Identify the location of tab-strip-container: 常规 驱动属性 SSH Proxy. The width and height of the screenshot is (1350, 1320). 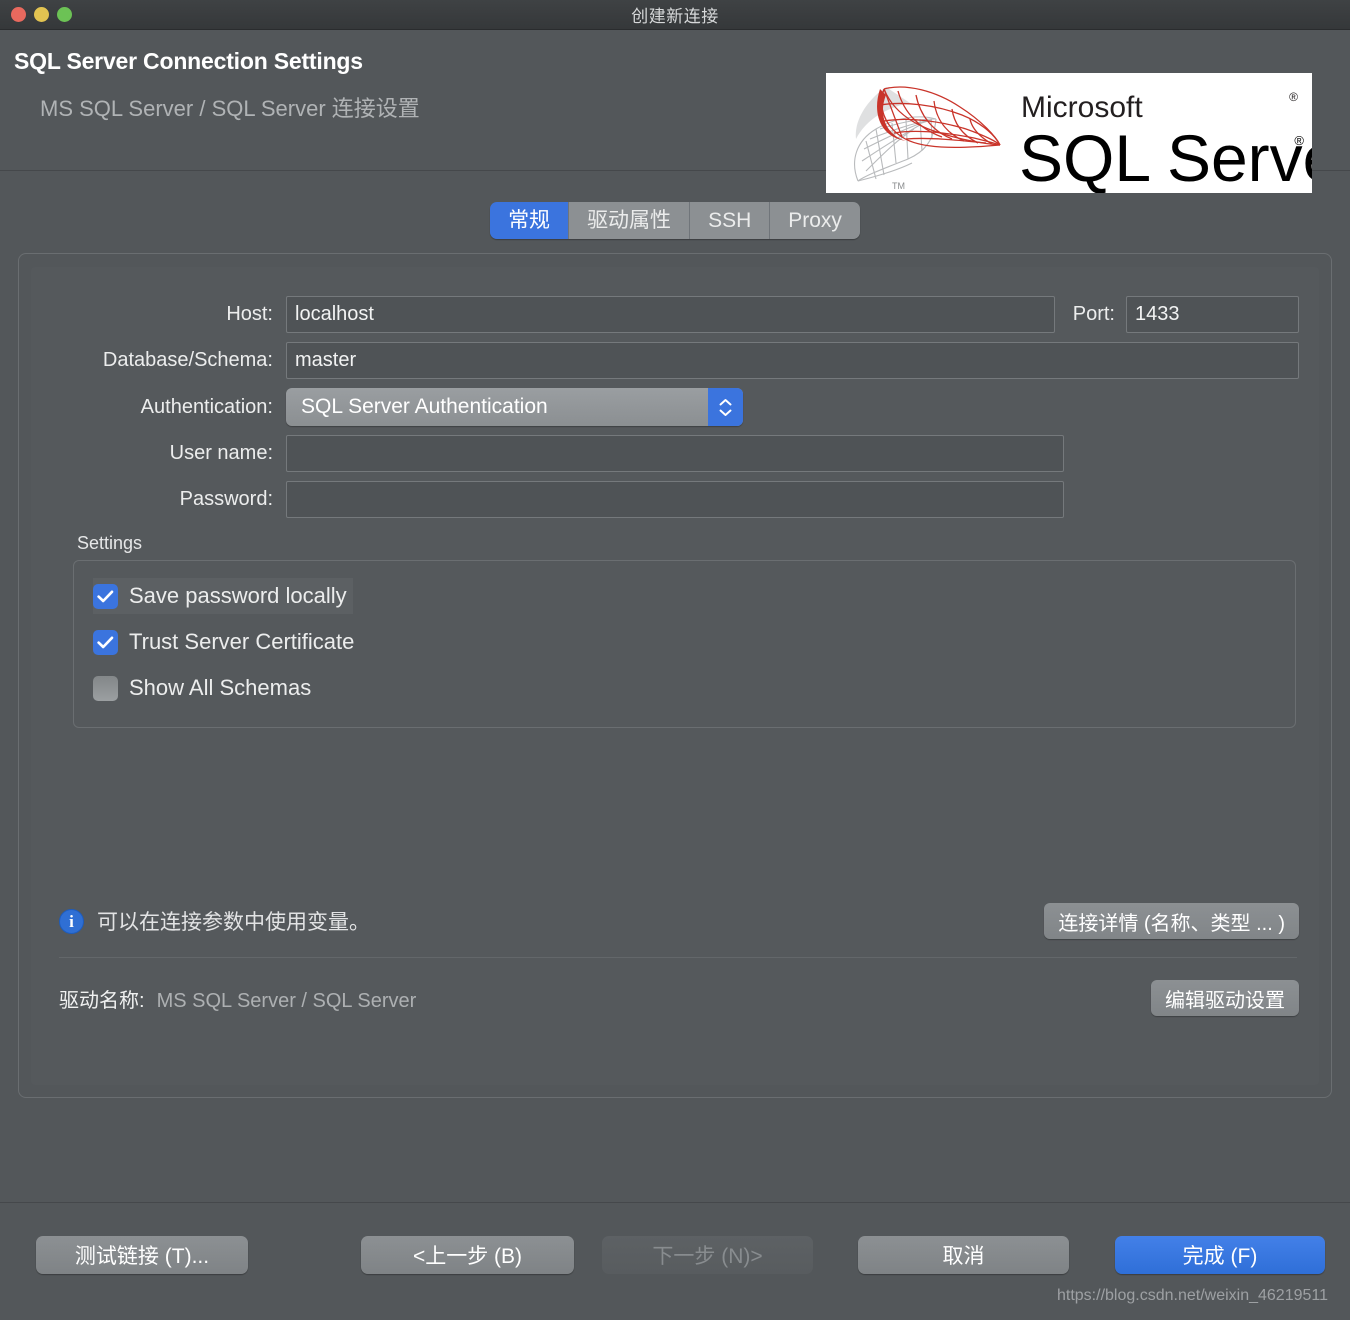
(675, 220).